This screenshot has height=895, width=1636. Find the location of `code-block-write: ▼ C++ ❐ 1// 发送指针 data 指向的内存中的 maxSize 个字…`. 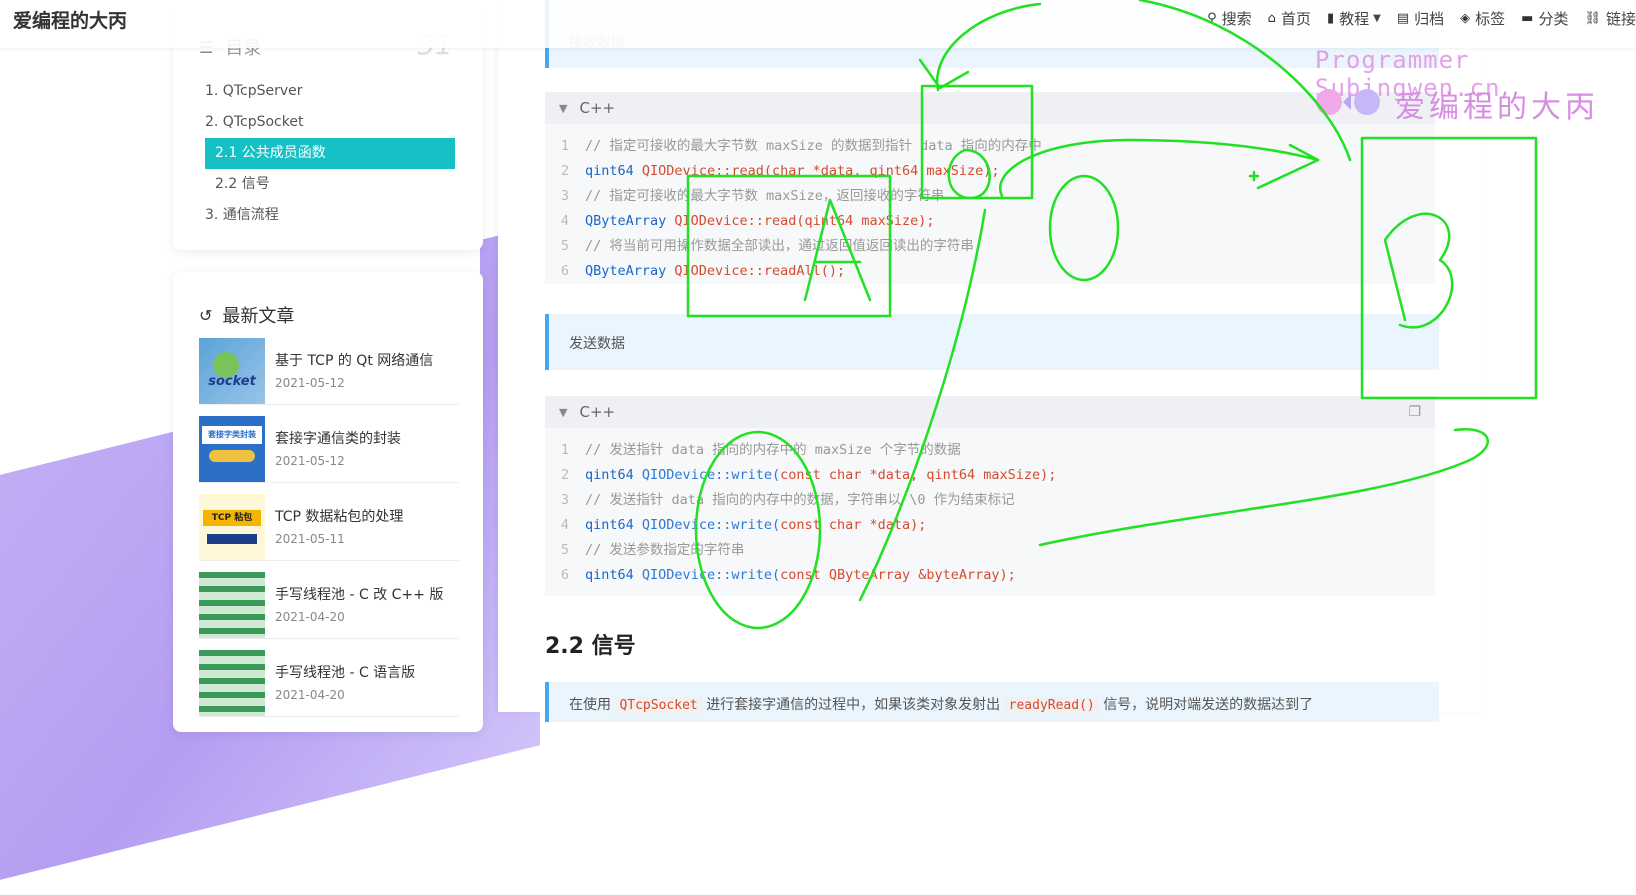

code-block-write: ▼ C++ ❐ 1// 发送指针 data 指向的内存中的 maxSize 个字… is located at coordinates (990, 496).